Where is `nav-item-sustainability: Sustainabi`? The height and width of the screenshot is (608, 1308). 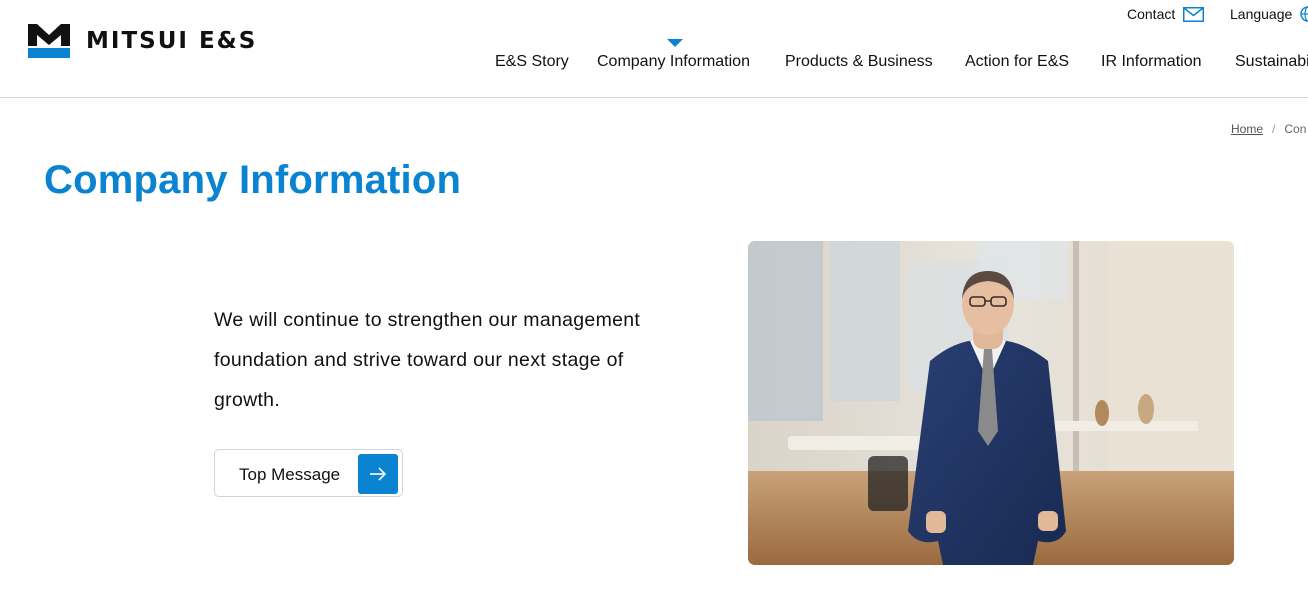
nav-item-sustainability: Sustainabi is located at coordinates (1271, 62).